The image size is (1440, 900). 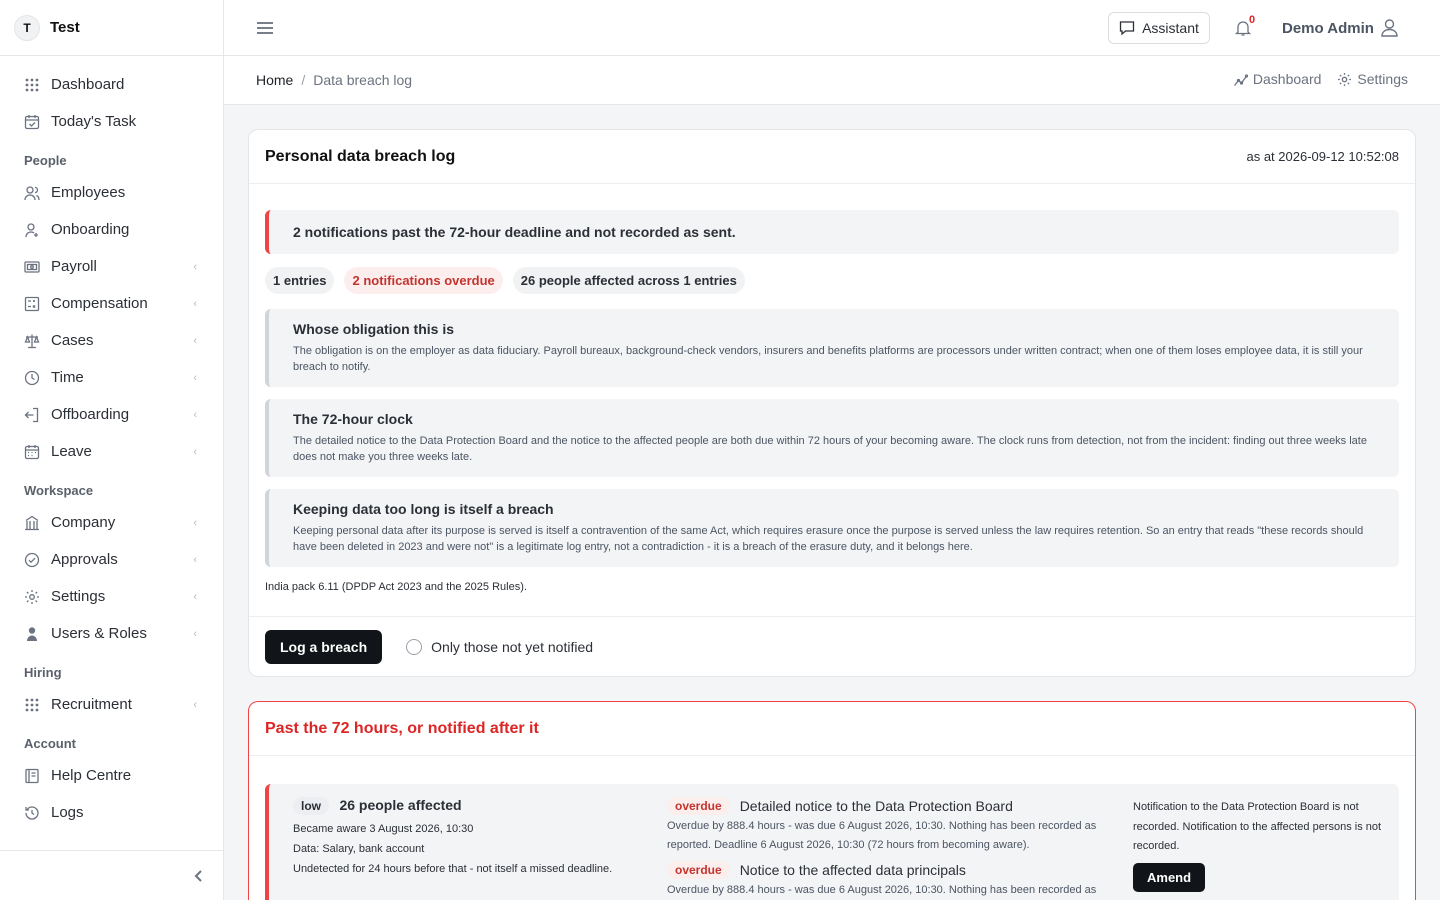 What do you see at coordinates (111, 596) in the screenshot?
I see `sidebar-item-settings: Settings ‹` at bounding box center [111, 596].